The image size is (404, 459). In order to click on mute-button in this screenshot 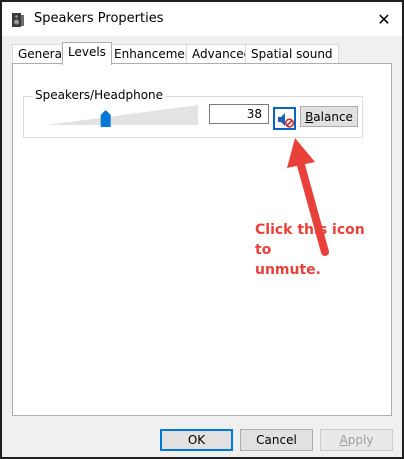, I will do `click(284, 118)`.